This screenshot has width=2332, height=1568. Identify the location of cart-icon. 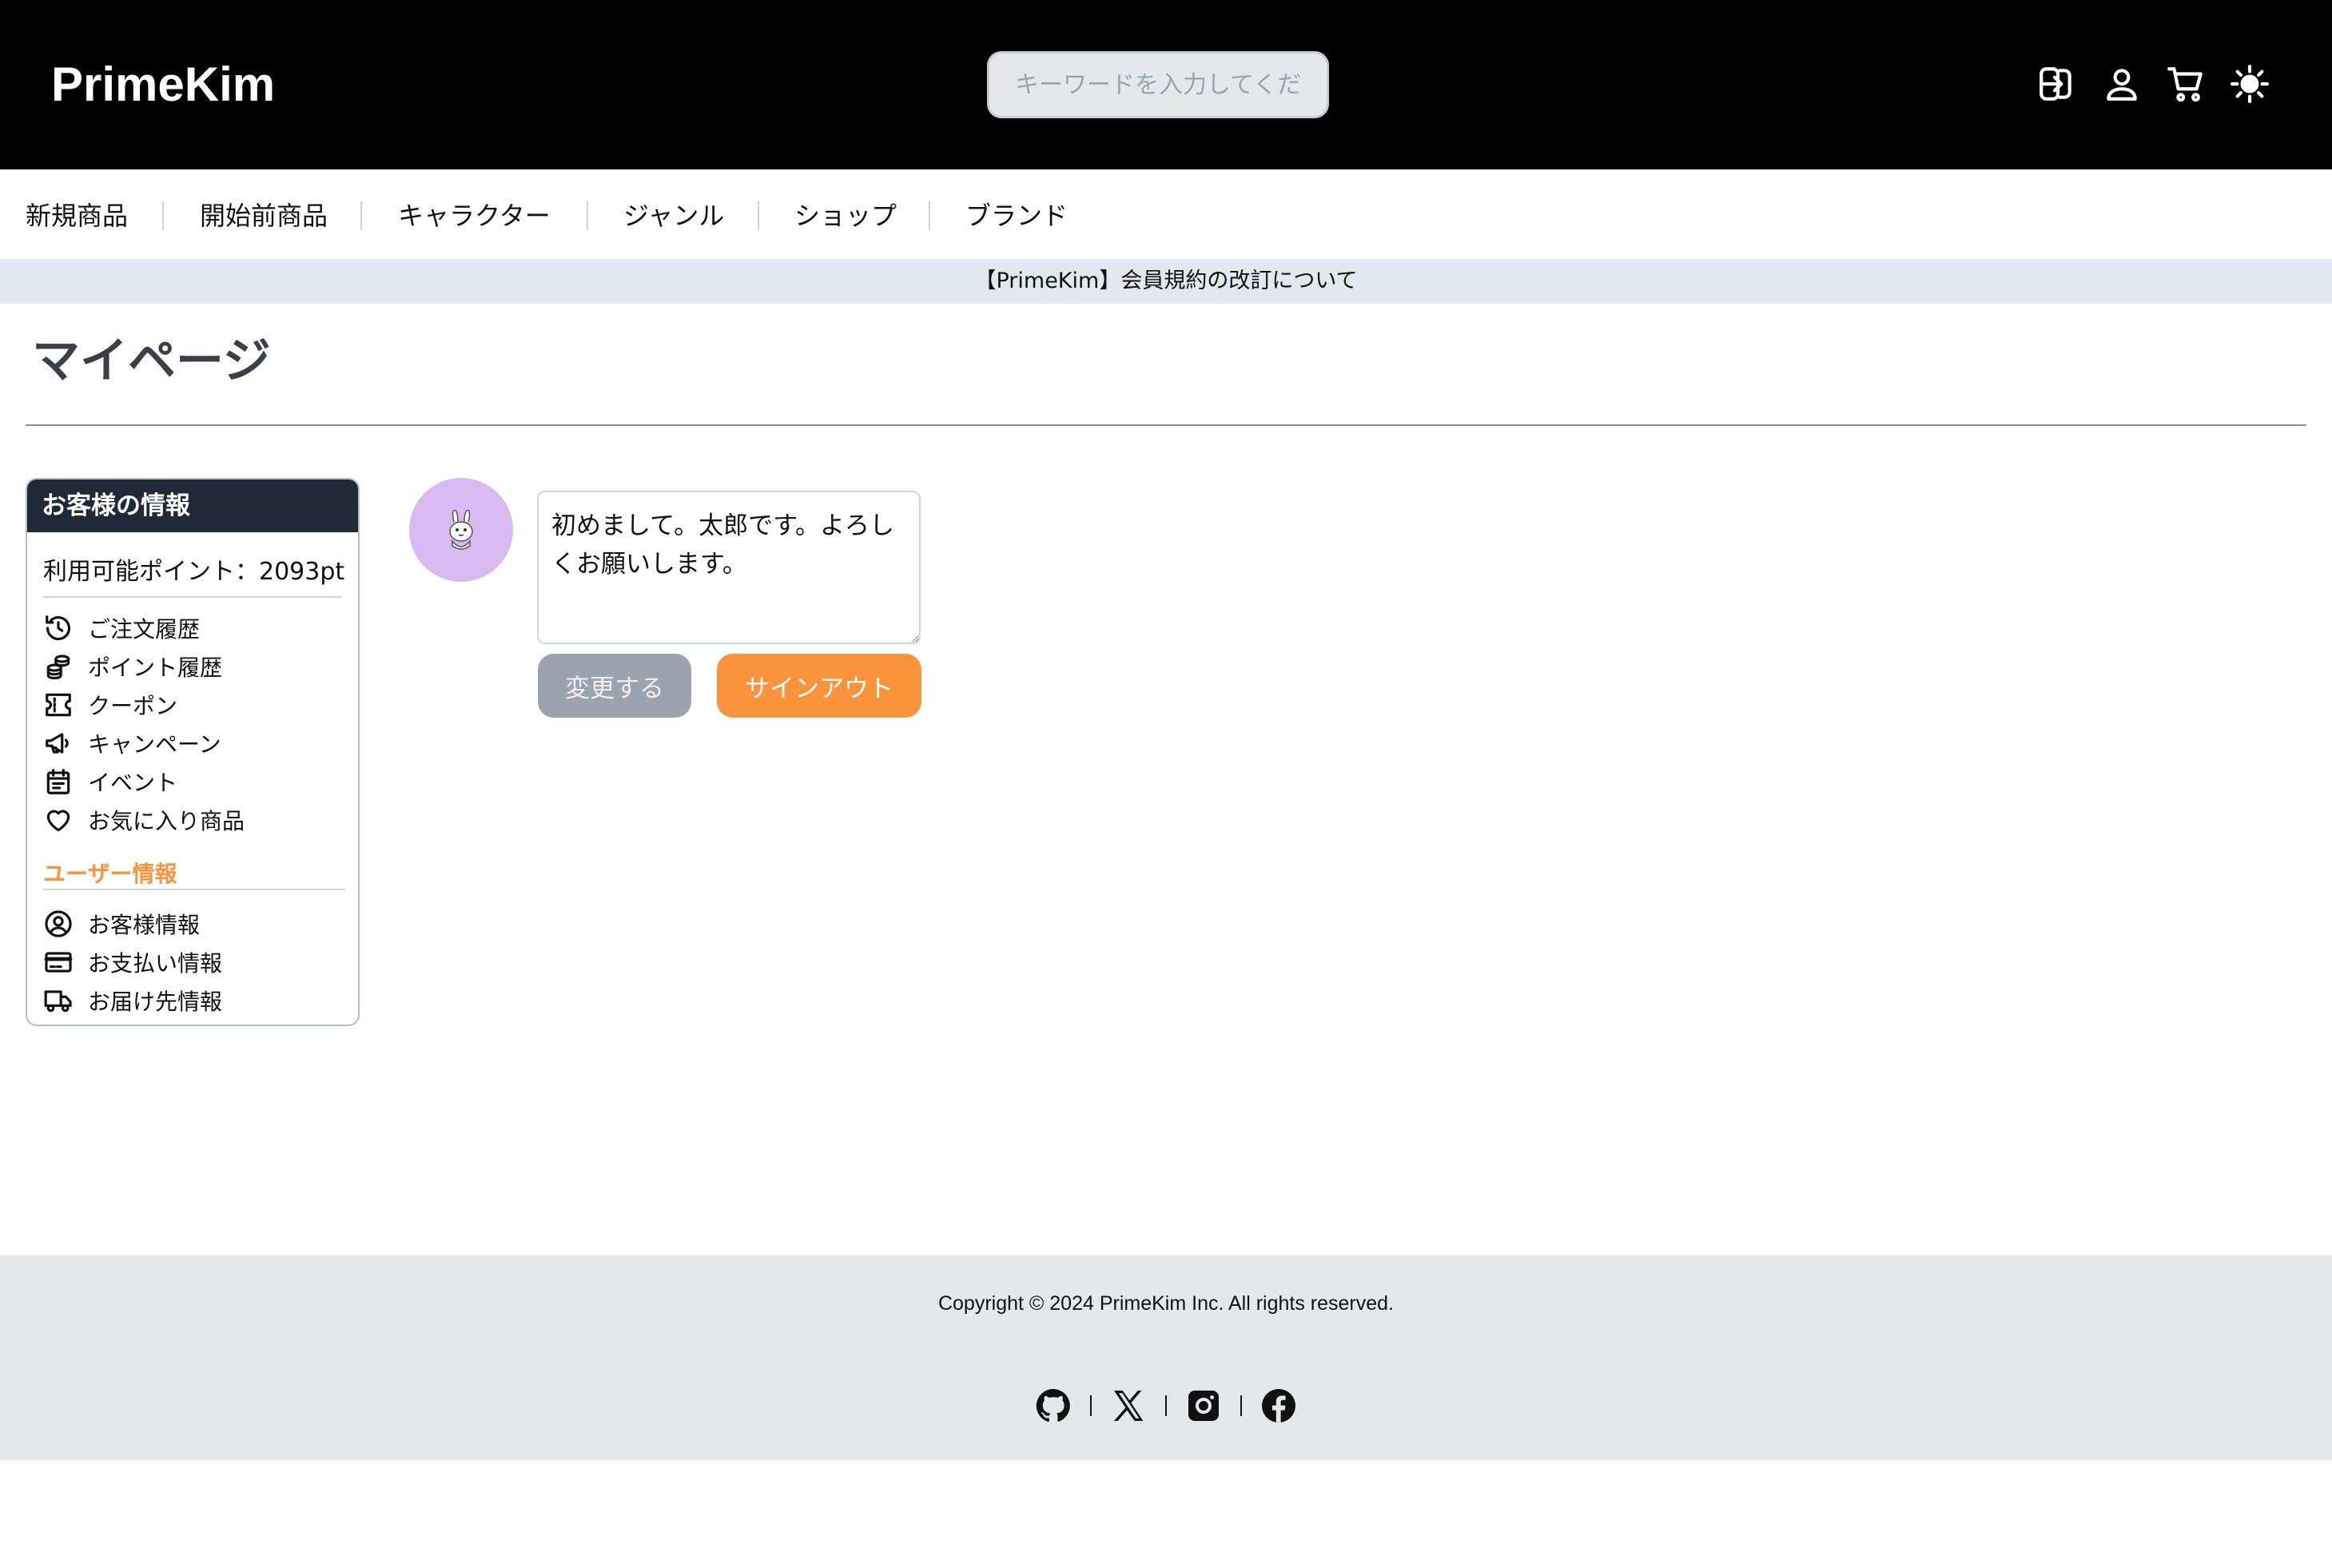
(2186, 84).